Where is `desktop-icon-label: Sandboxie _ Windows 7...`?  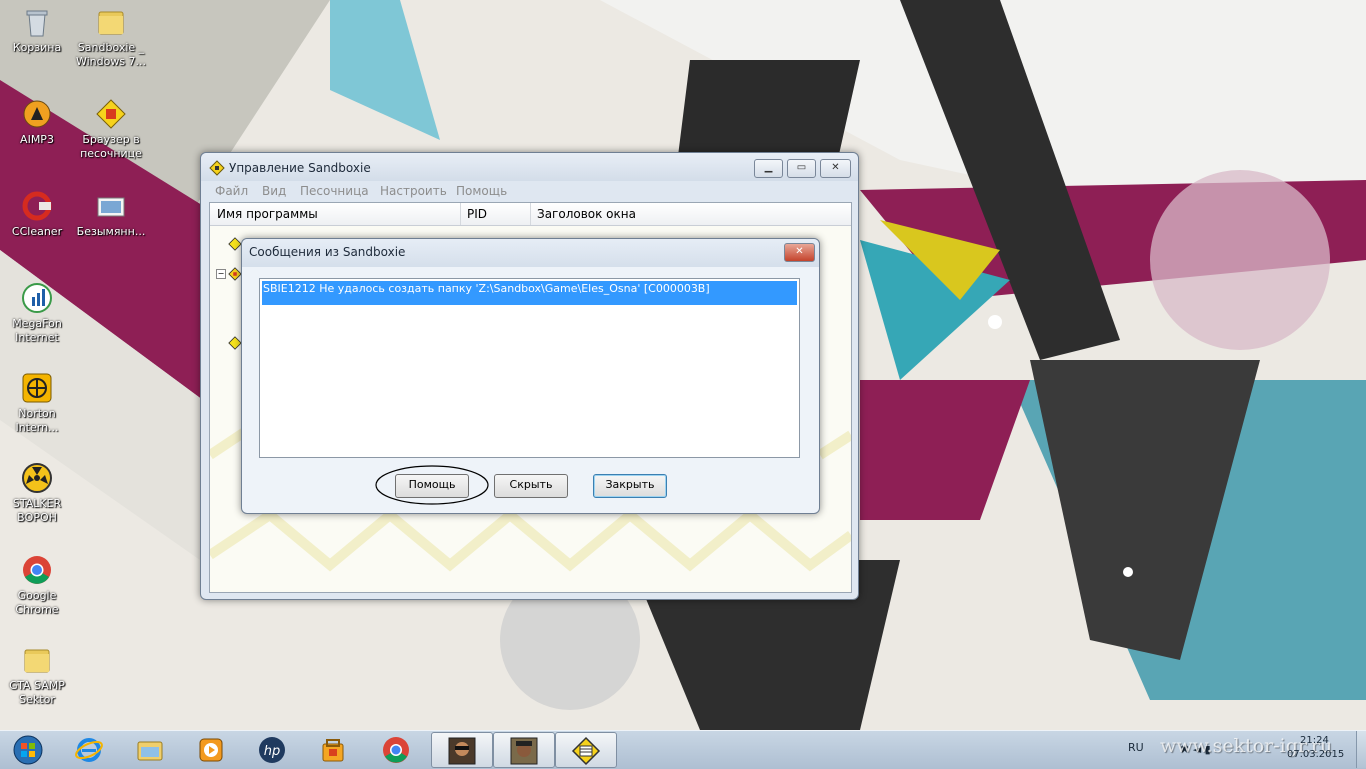
desktop-icon-label: Sandboxie _ Windows 7... is located at coordinates (111, 54).